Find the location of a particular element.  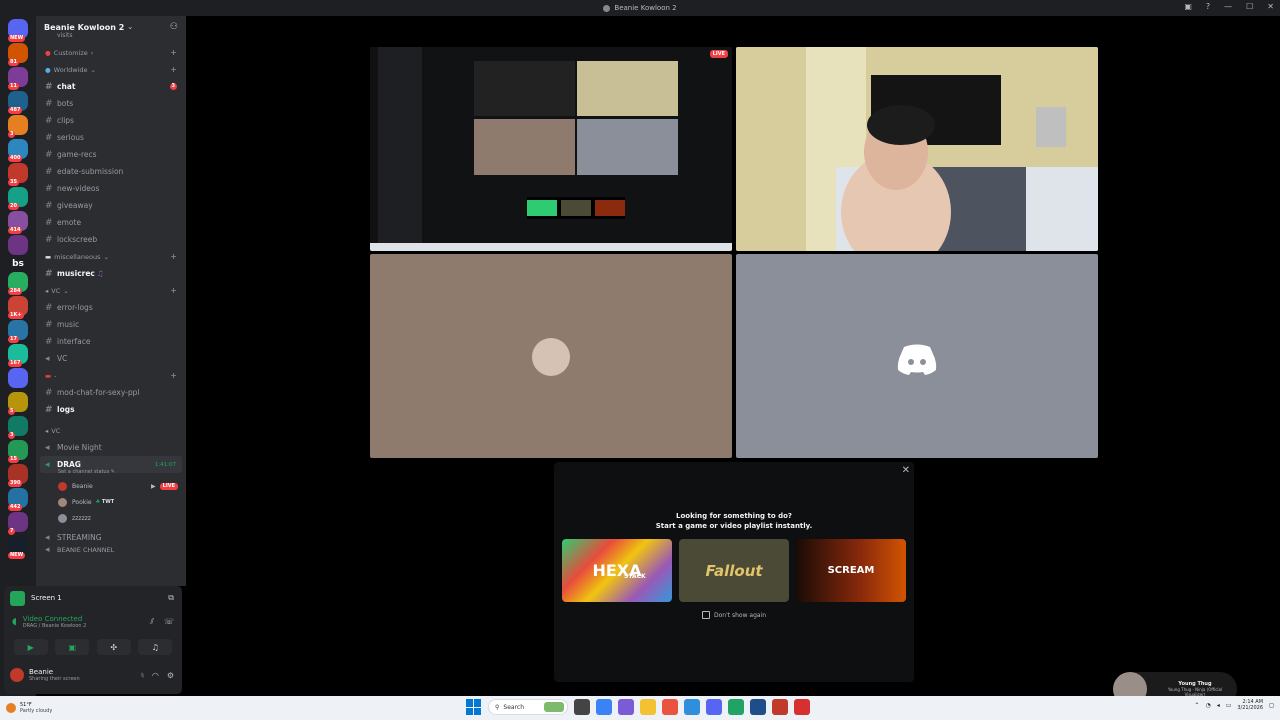

activities-button: ✣ is located at coordinates (113, 647).